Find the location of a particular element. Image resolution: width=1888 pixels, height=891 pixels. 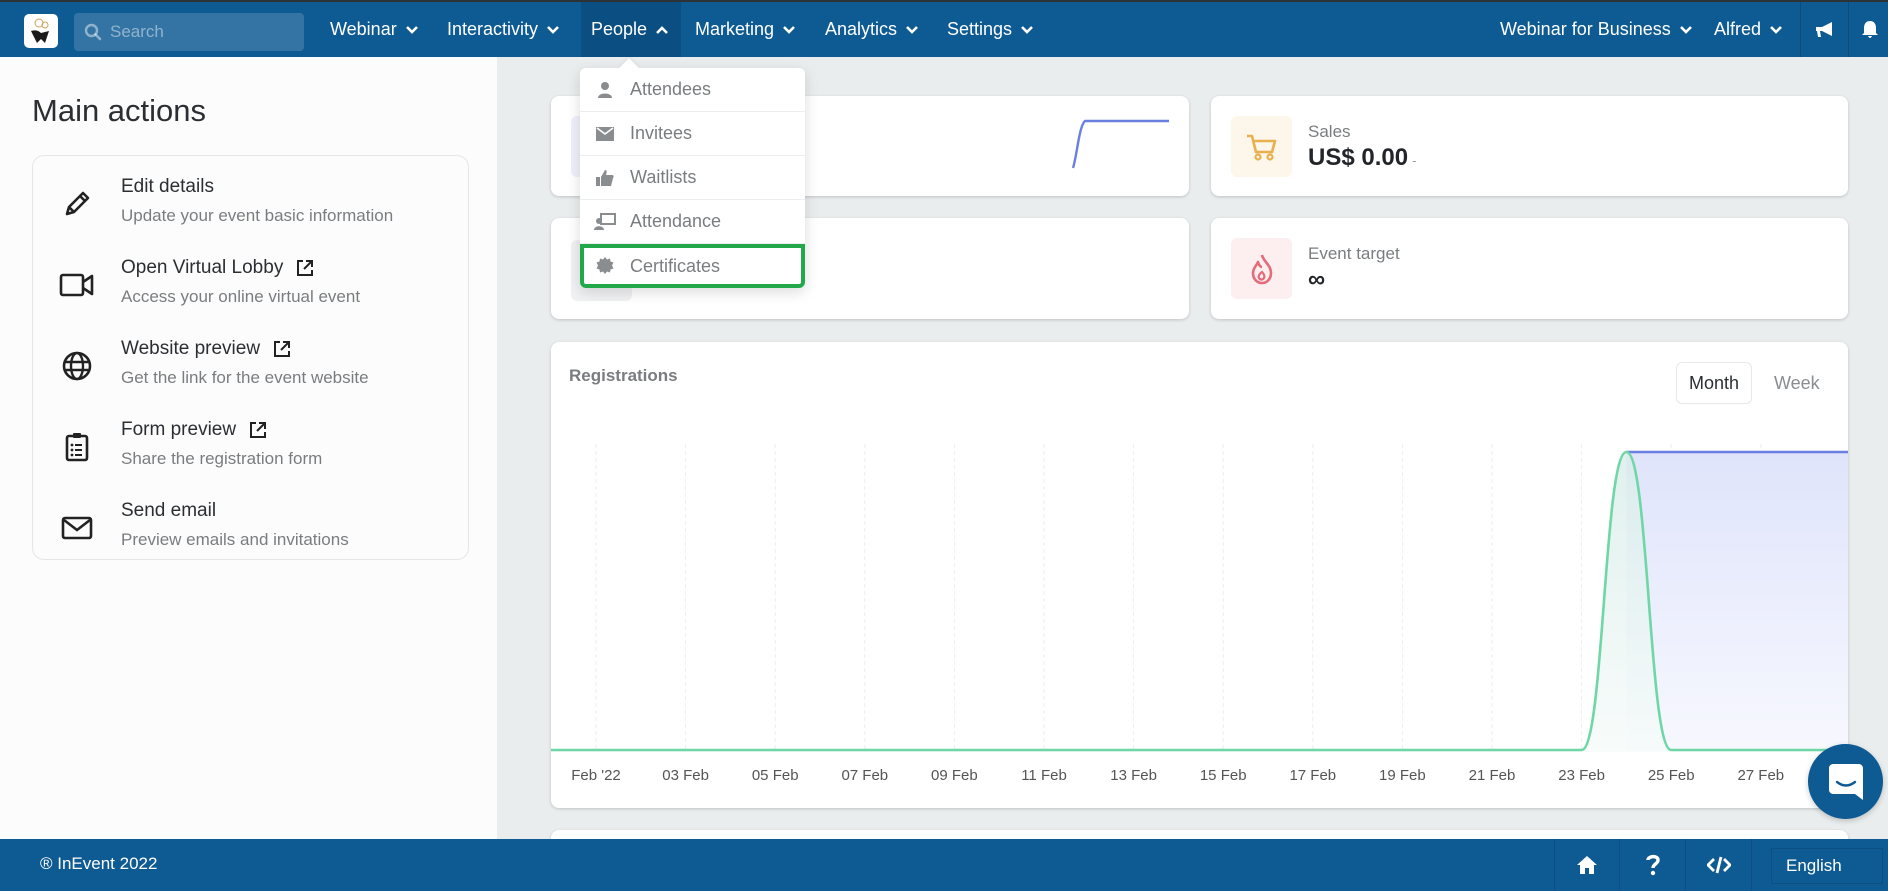

megaphone-icon is located at coordinates (1824, 29).